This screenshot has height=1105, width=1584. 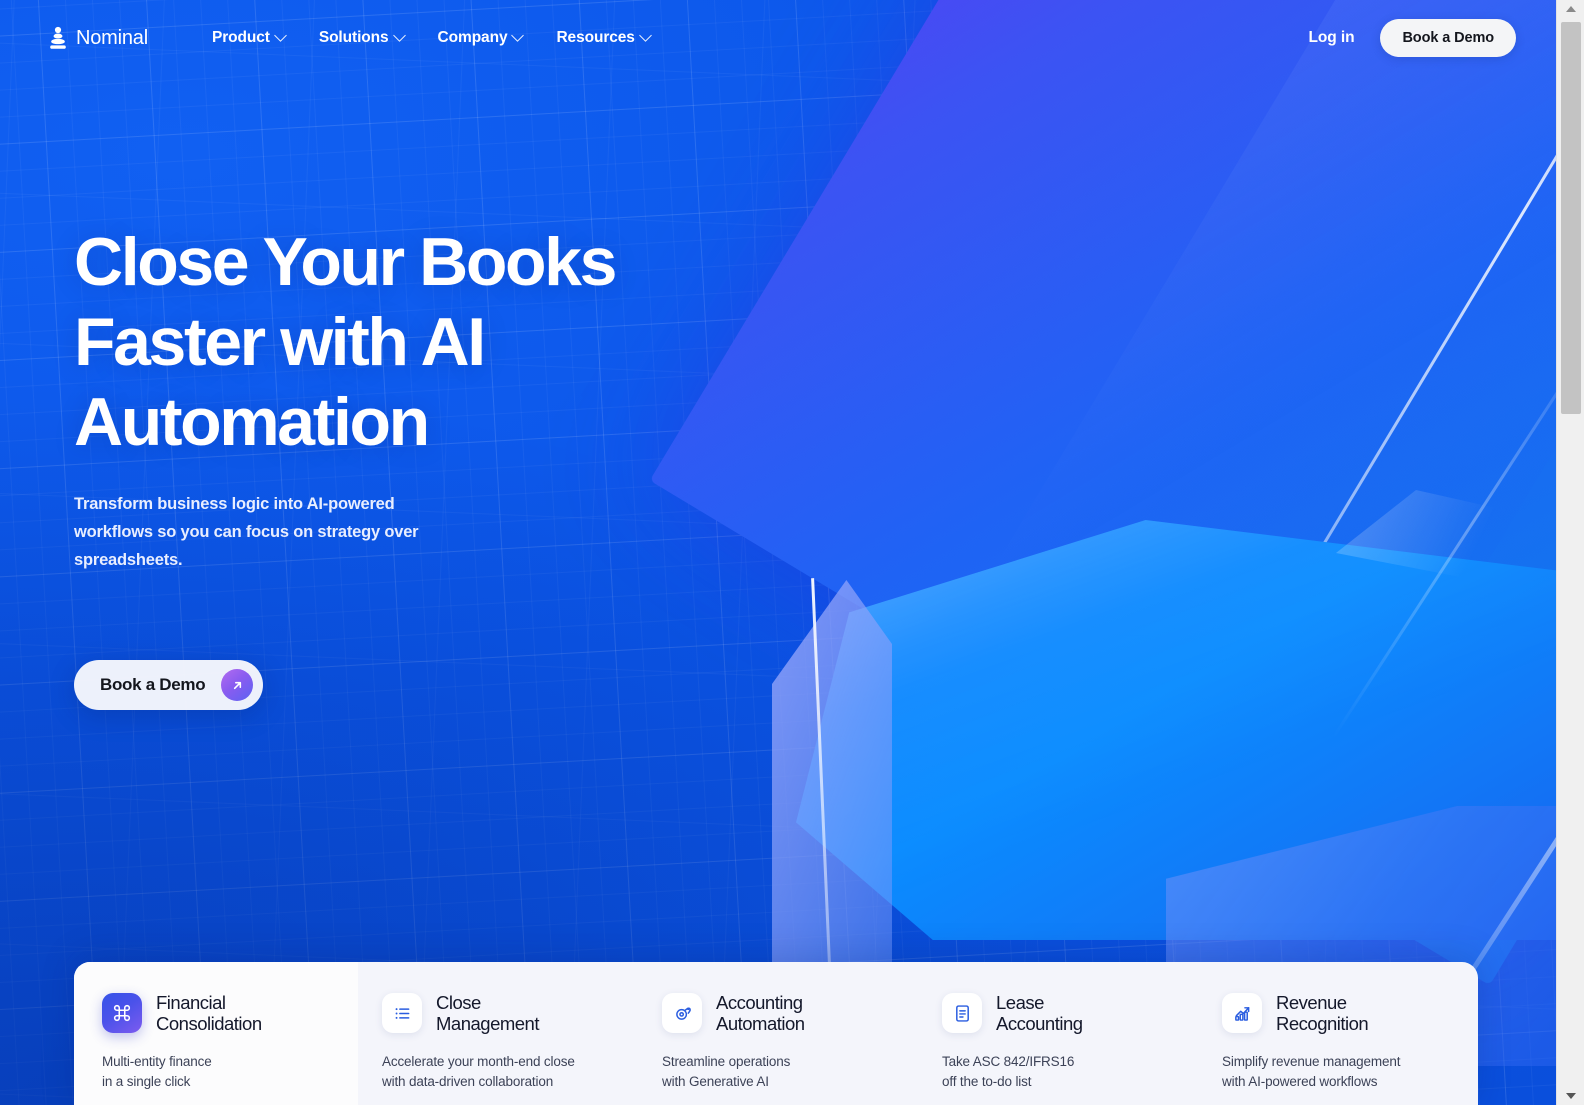 I want to click on feature-card-desc-line-1: Multi-entity finance, so click(x=157, y=1061).